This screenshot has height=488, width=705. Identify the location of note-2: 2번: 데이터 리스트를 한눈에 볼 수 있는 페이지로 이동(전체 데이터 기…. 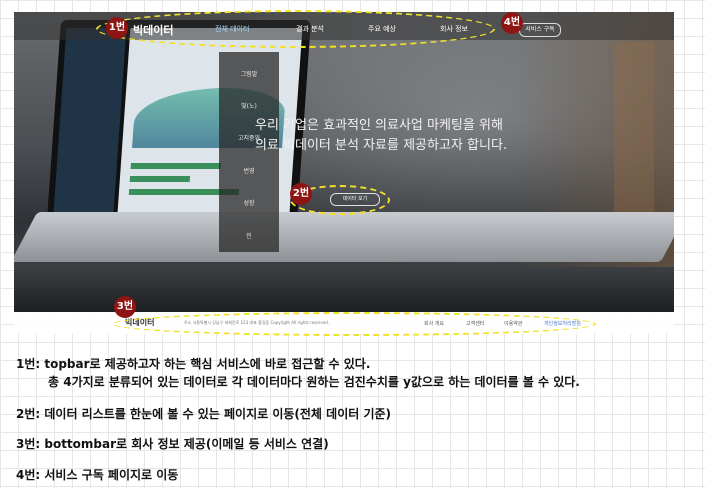
(204, 414).